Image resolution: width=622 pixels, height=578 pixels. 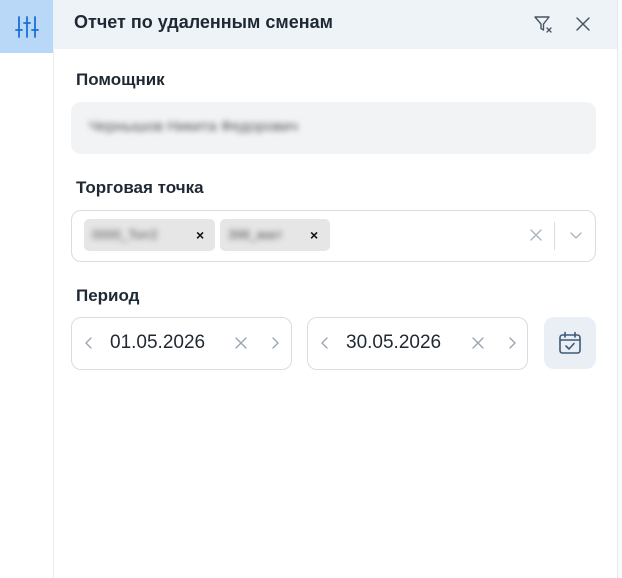 I want to click on chip-label: 398_магг, so click(x=255, y=234).